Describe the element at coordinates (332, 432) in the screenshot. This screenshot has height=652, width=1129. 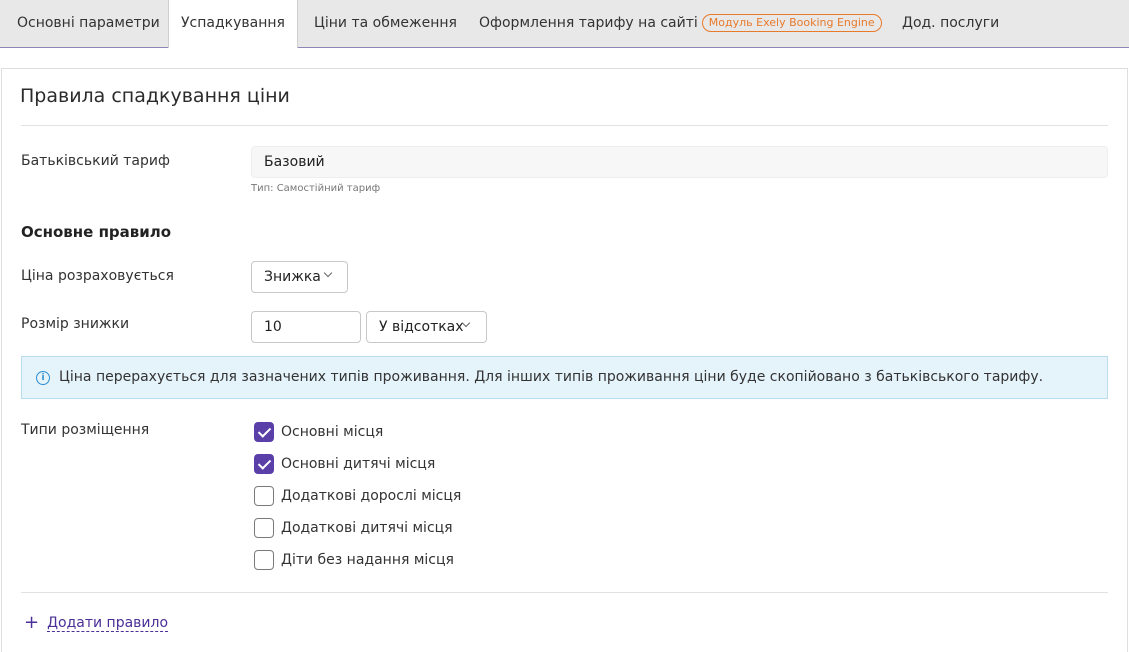
I see `checkbox-label: Основні місця` at that location.